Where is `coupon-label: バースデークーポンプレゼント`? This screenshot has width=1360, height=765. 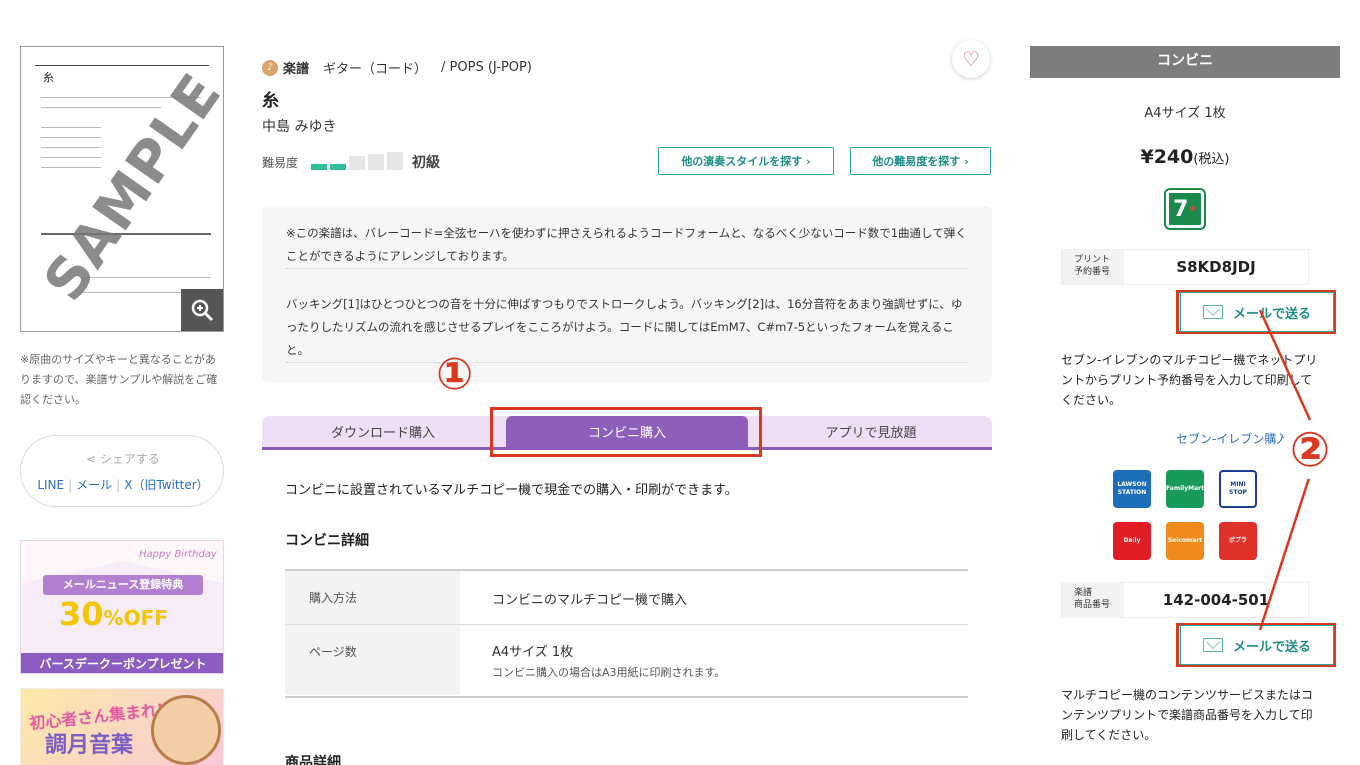 coupon-label: バースデークーポンプレゼント is located at coordinates (122, 663).